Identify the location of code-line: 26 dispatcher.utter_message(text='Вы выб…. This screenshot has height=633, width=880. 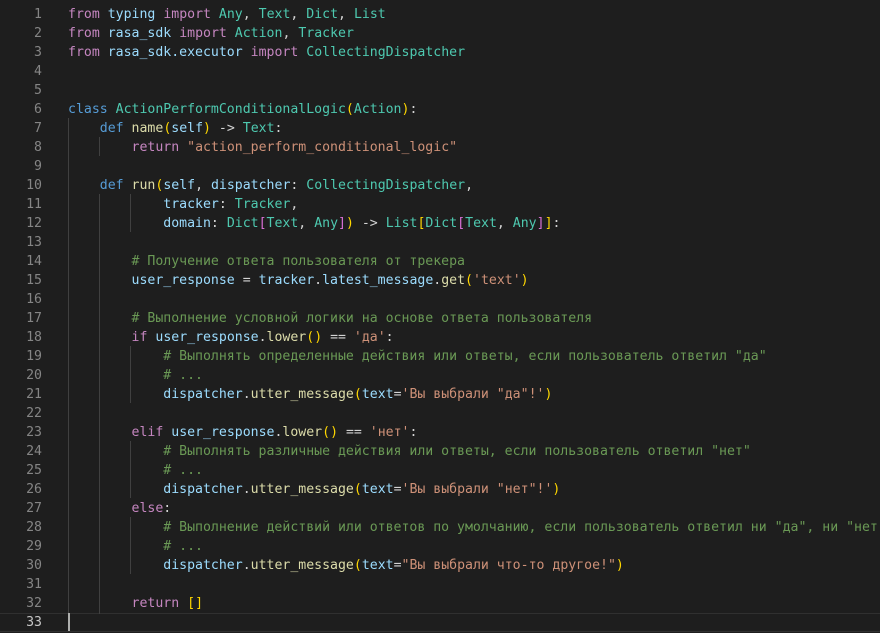
(440, 489).